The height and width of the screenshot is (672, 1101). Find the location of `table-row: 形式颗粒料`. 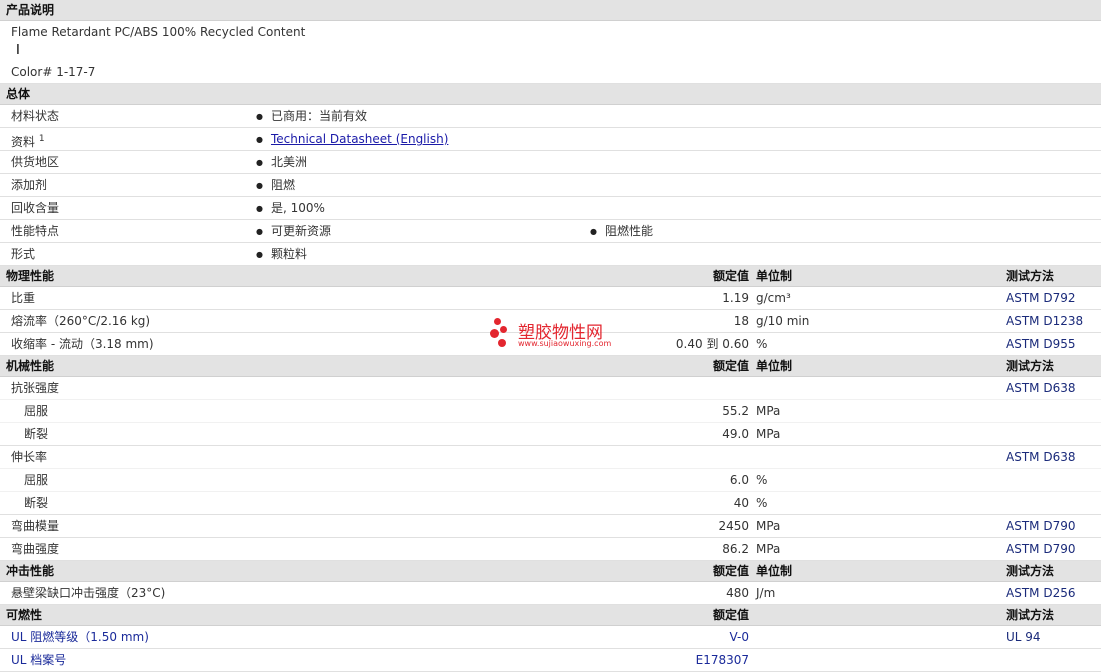

table-row: 形式颗粒料 is located at coordinates (550, 254).